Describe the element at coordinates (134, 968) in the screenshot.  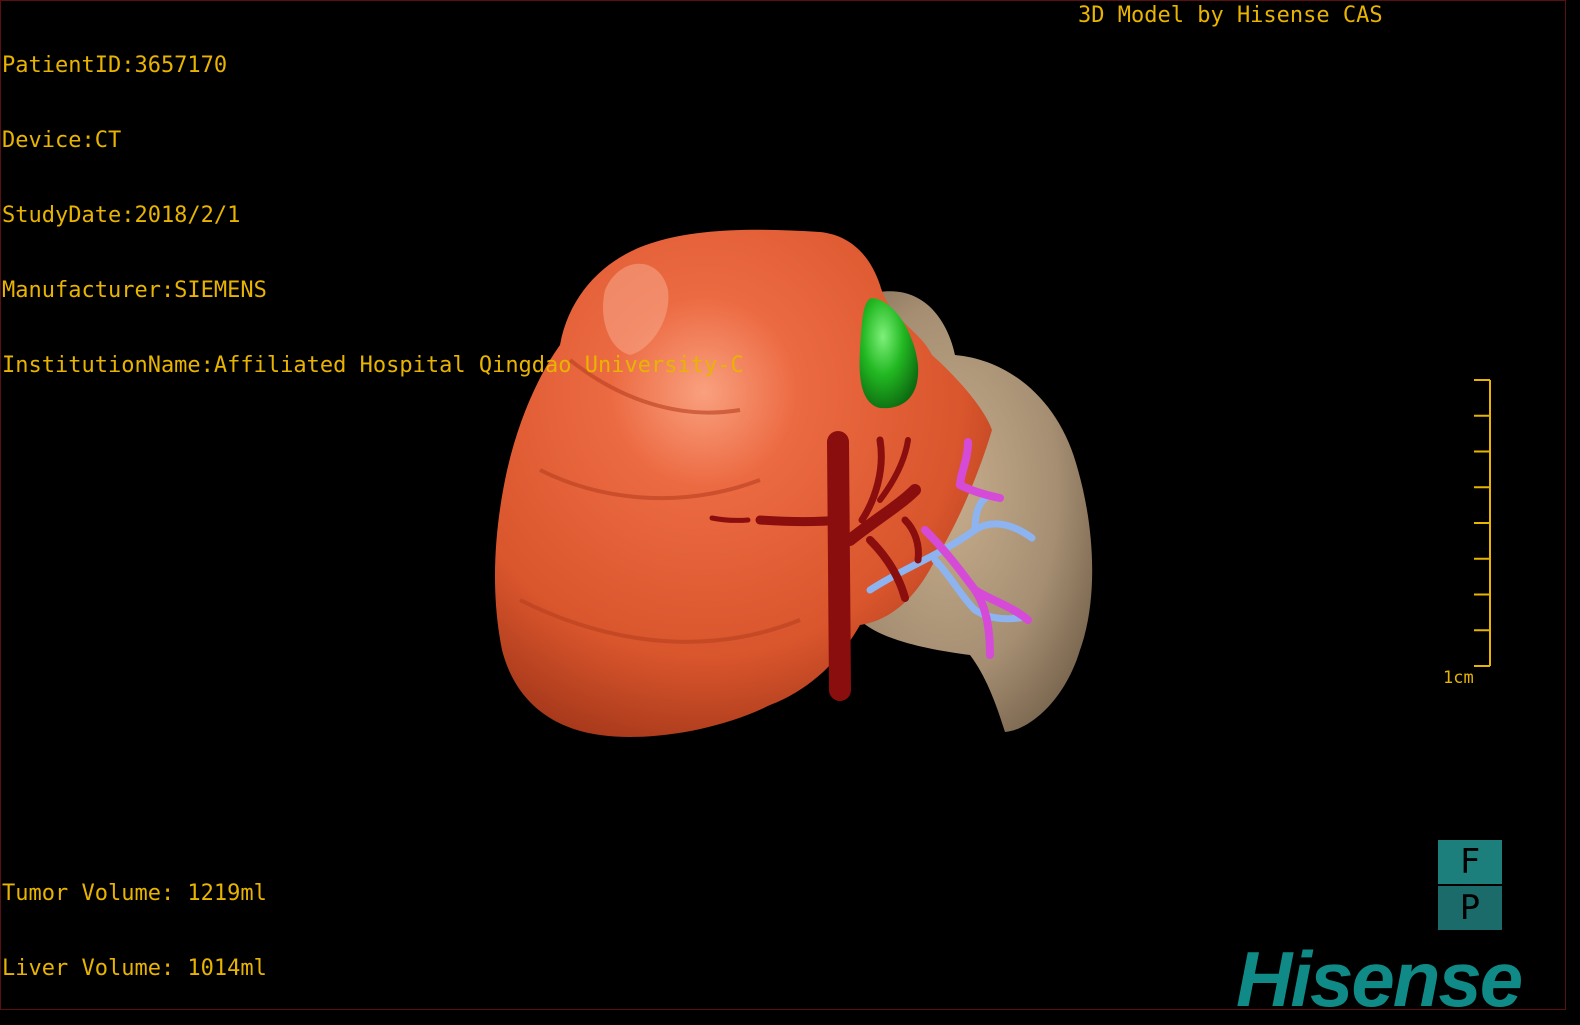
I see `liver-volume: Liver Volume: 1014ml` at that location.